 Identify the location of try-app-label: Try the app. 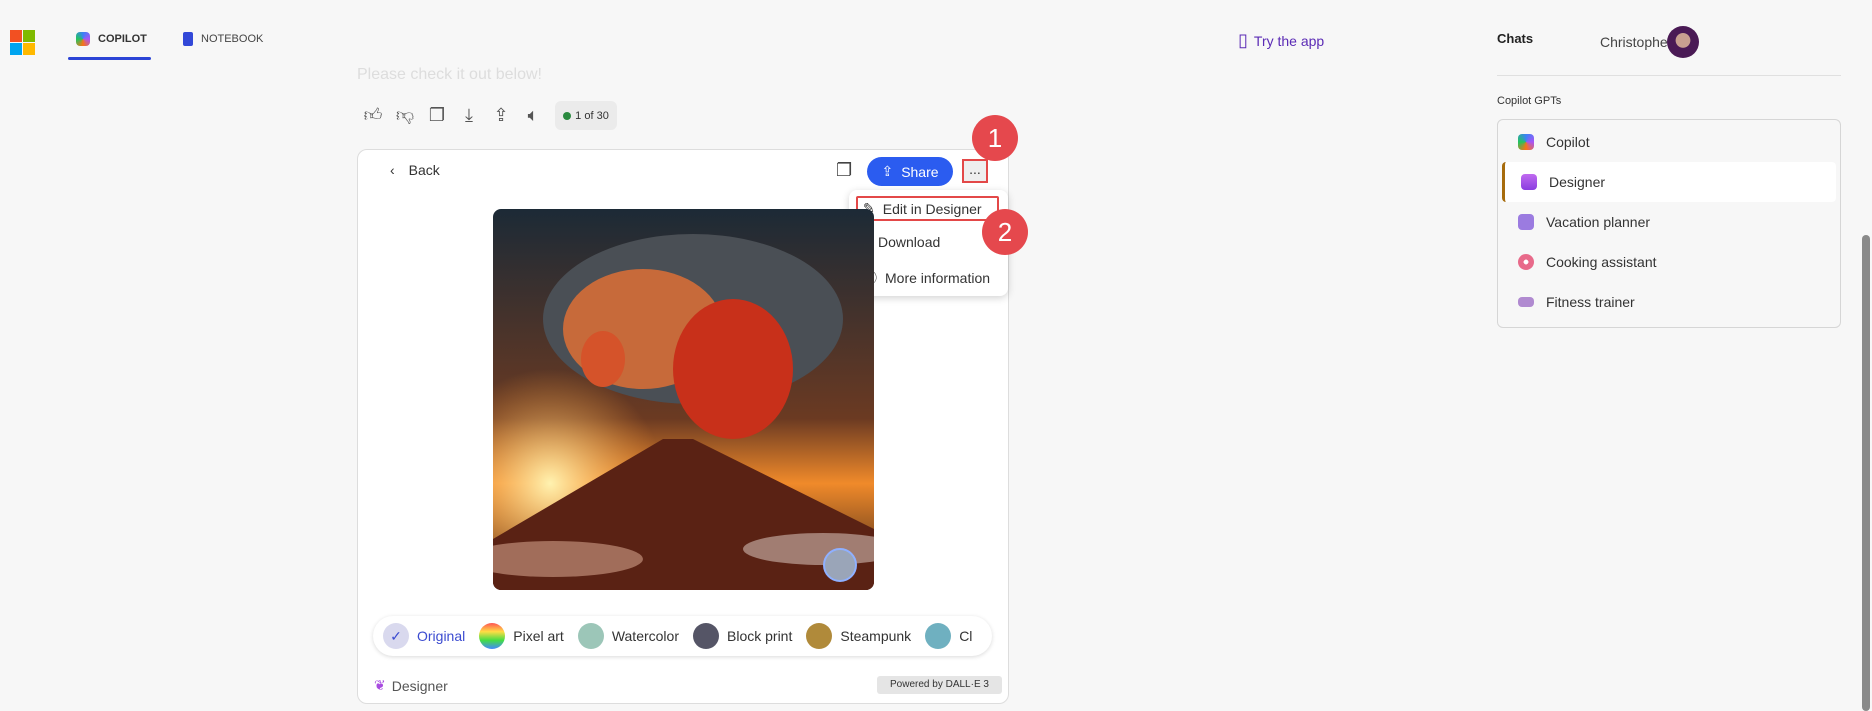
(1289, 40).